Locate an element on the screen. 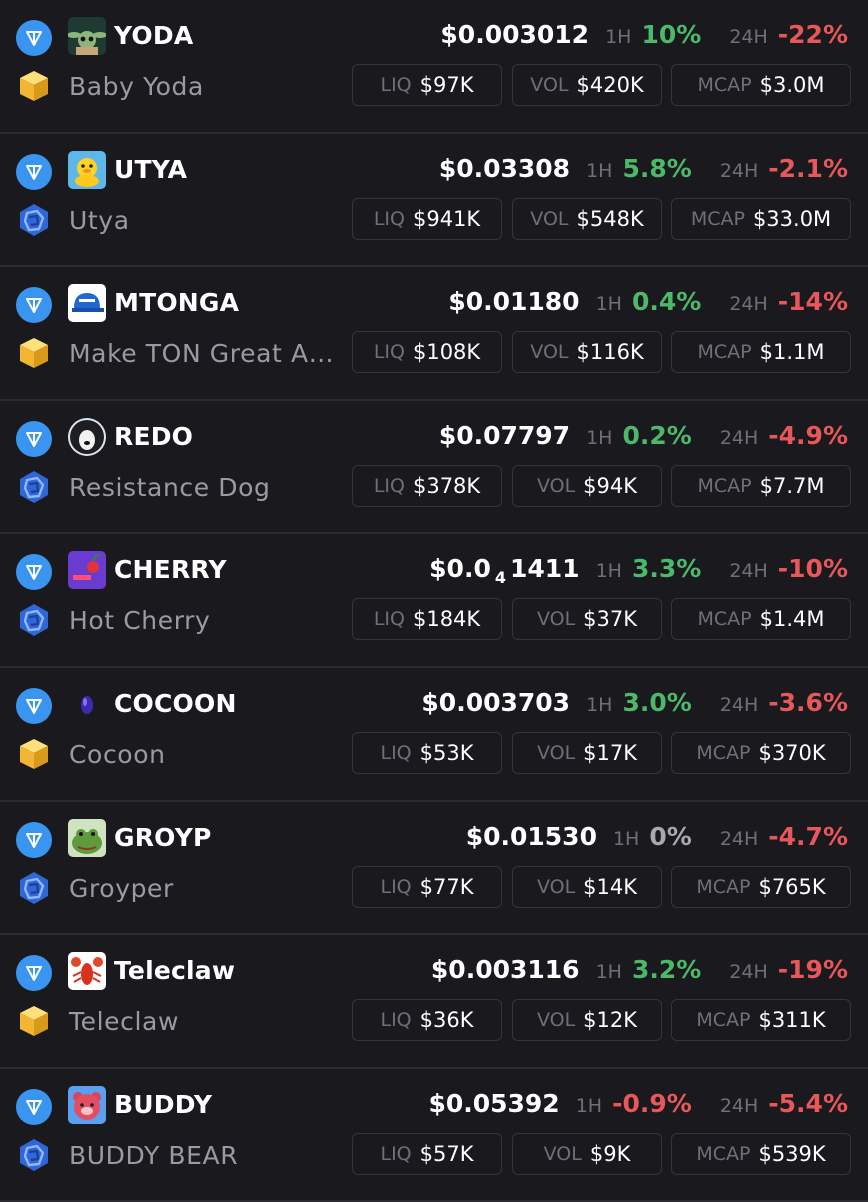  price-bar: $0.03308 1H 5.8% 24H -2.1% is located at coordinates (643, 170).